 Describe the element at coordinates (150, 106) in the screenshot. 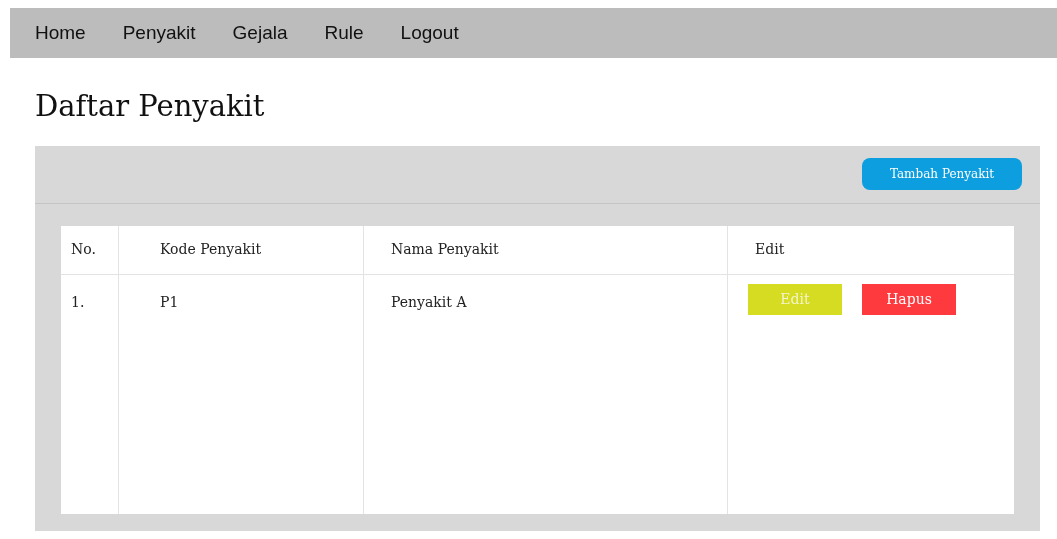

I see `page-title: Daftar Penyakit` at that location.